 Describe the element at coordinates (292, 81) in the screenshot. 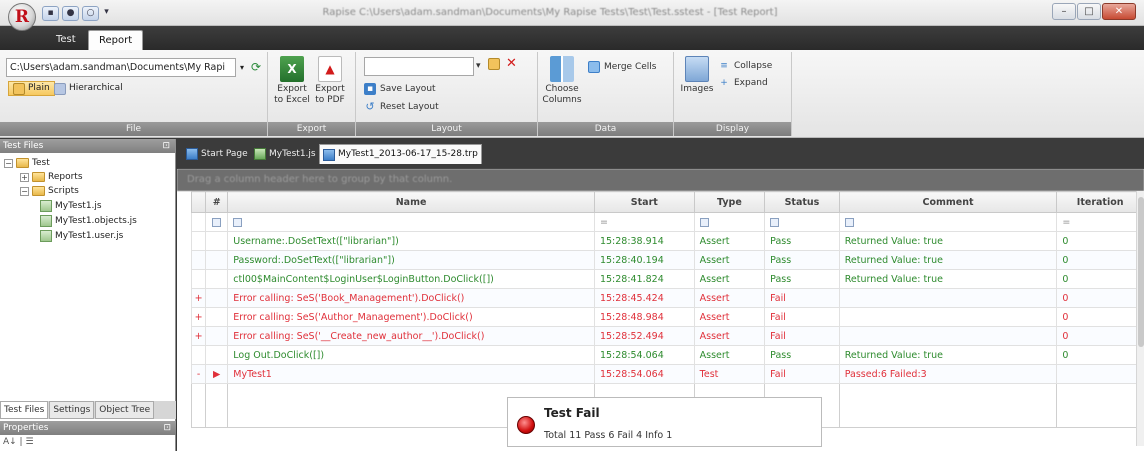

I see `export-excel-button: X Export to Excel` at that location.